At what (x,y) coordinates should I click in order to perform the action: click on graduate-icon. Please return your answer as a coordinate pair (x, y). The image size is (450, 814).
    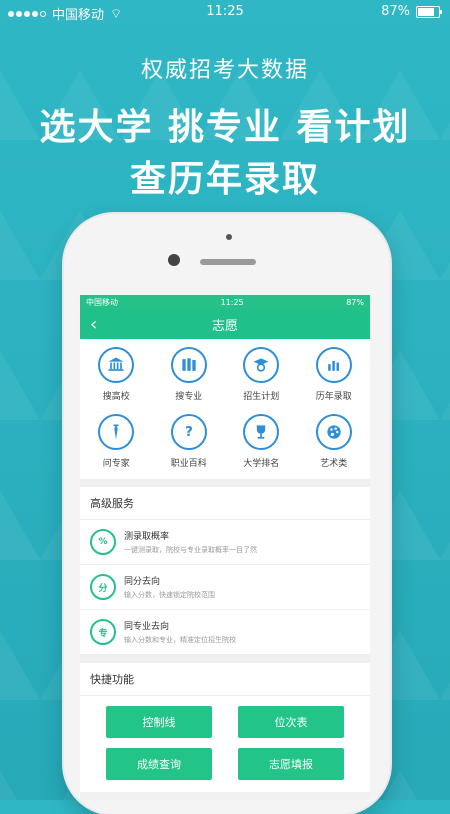
    Looking at the image, I should click on (261, 365).